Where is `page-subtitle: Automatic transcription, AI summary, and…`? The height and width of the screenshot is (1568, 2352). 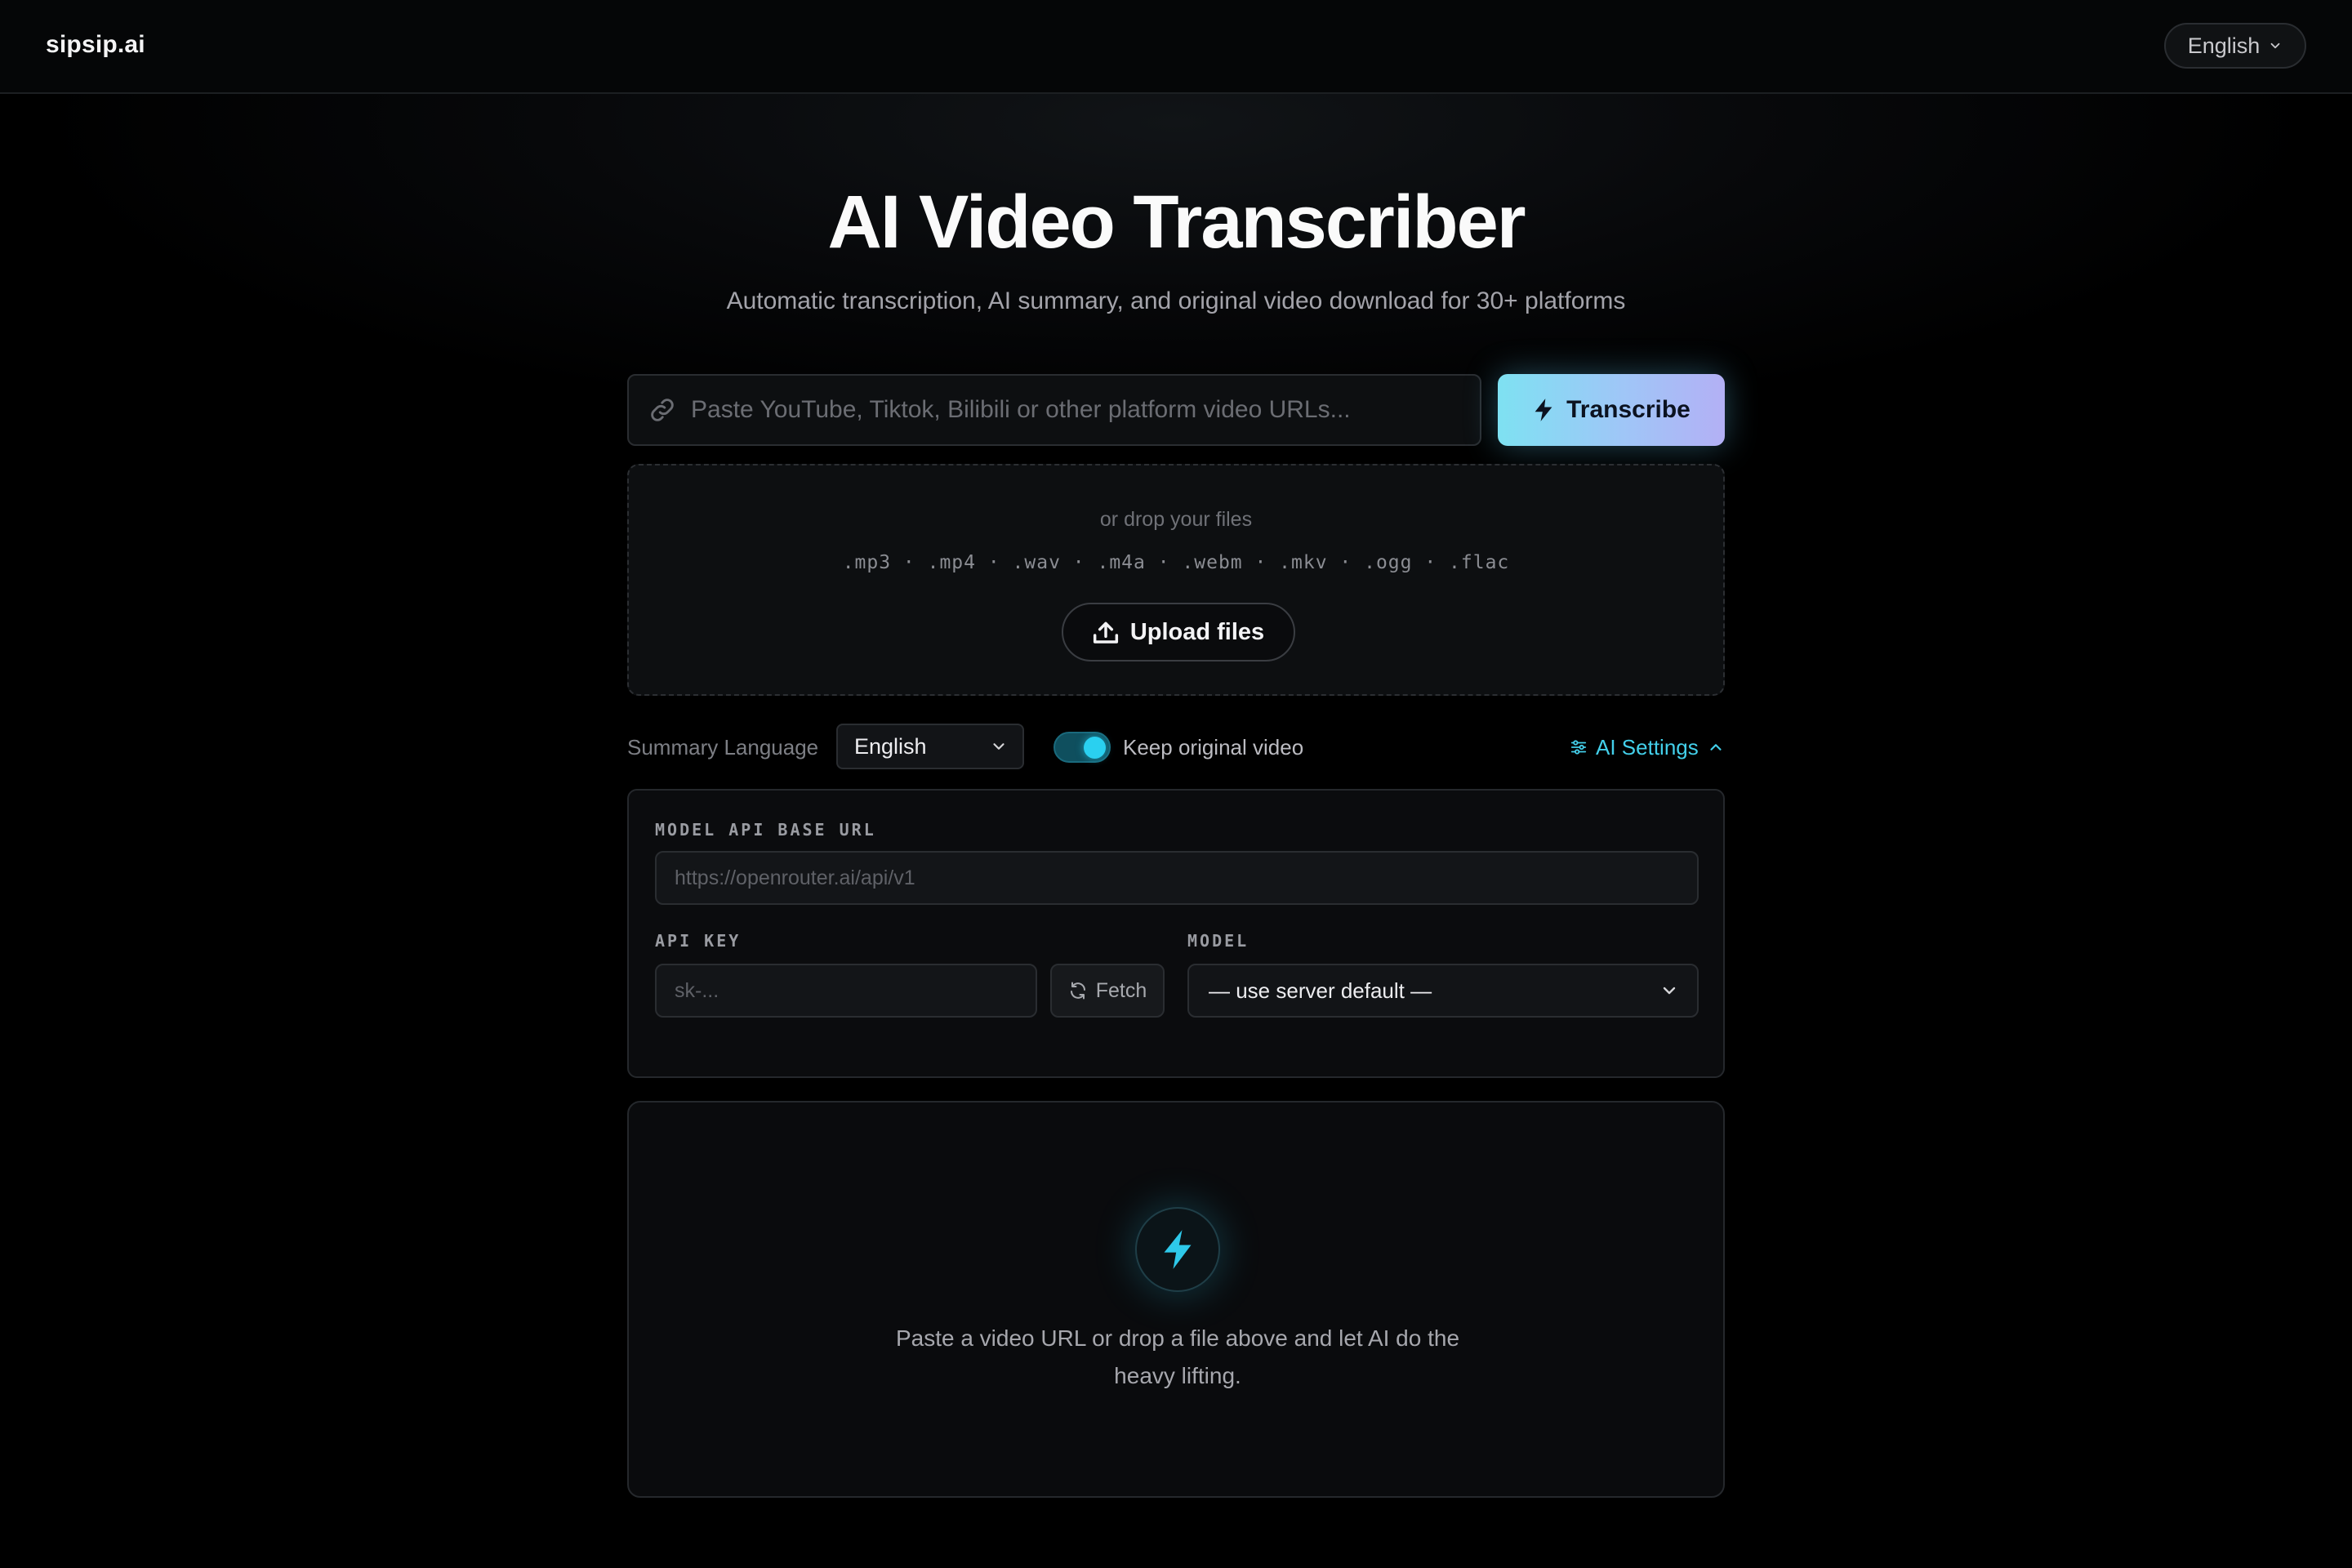
page-subtitle: Automatic transcription, AI summary, and… is located at coordinates (1176, 300).